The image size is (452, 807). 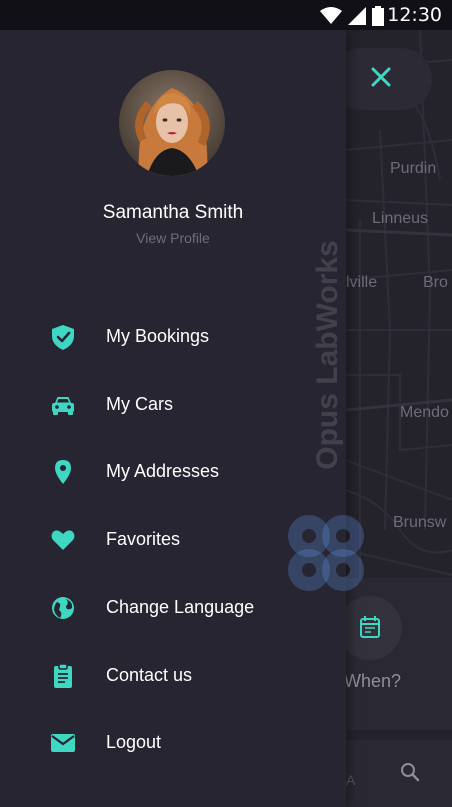 I want to click on map-label: Mendo, so click(x=424, y=412).